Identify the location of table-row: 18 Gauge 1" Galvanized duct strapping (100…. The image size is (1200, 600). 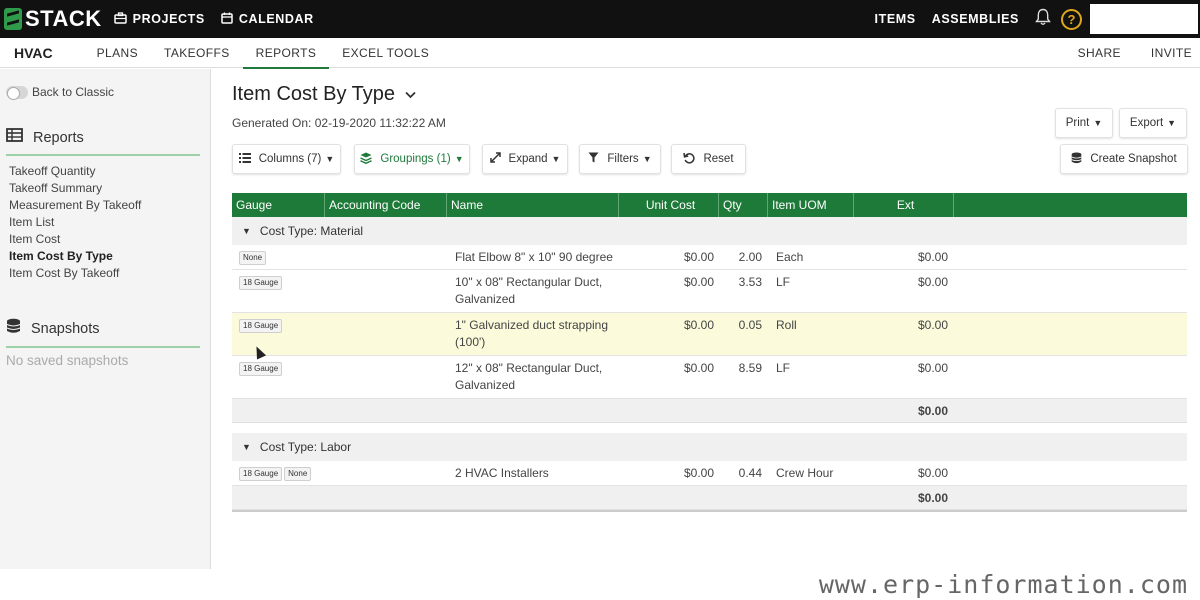
(709, 334).